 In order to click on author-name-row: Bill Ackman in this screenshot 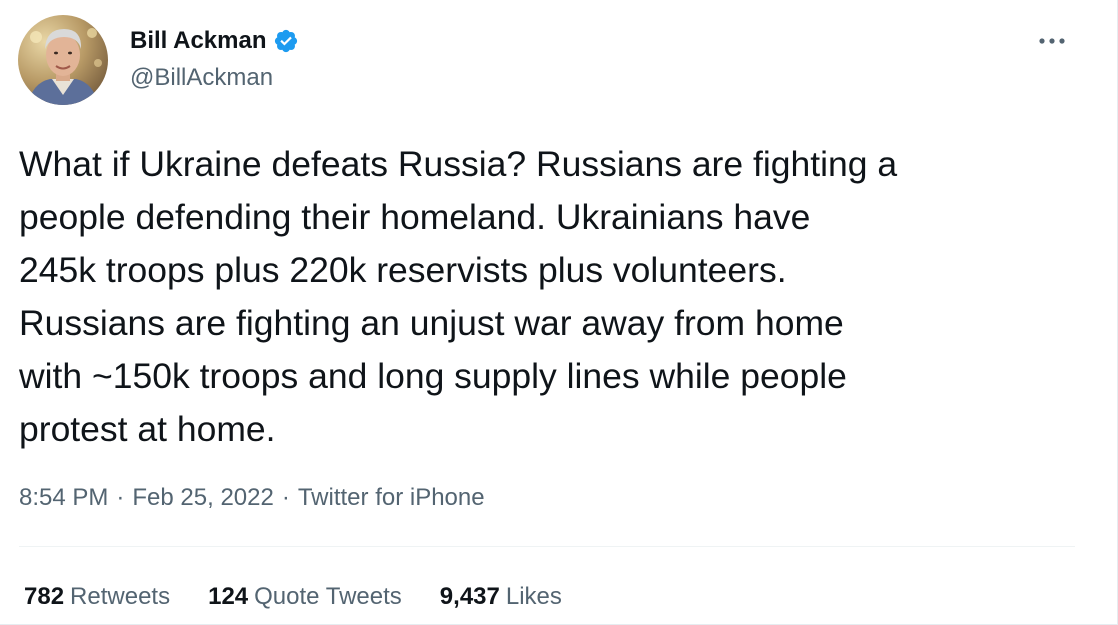, I will do `click(214, 41)`.